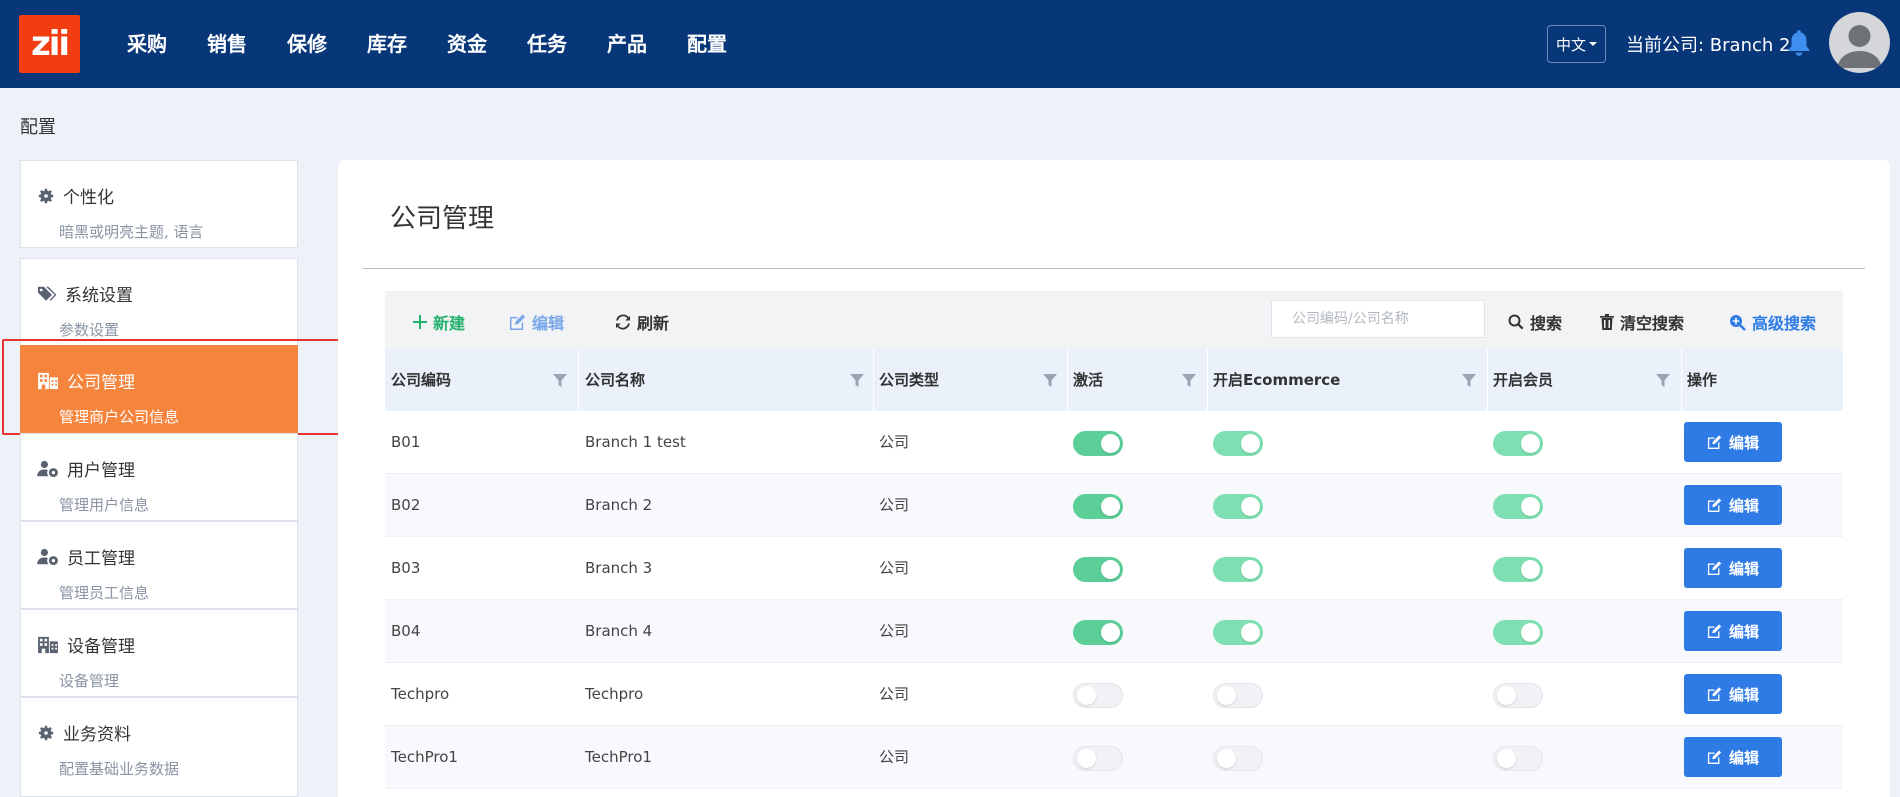  I want to click on language-dropdown: 中文, so click(1576, 44).